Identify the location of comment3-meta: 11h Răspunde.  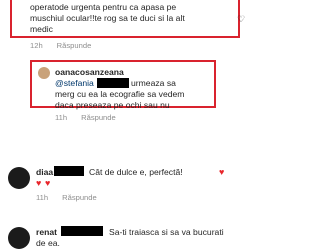
(66, 197).